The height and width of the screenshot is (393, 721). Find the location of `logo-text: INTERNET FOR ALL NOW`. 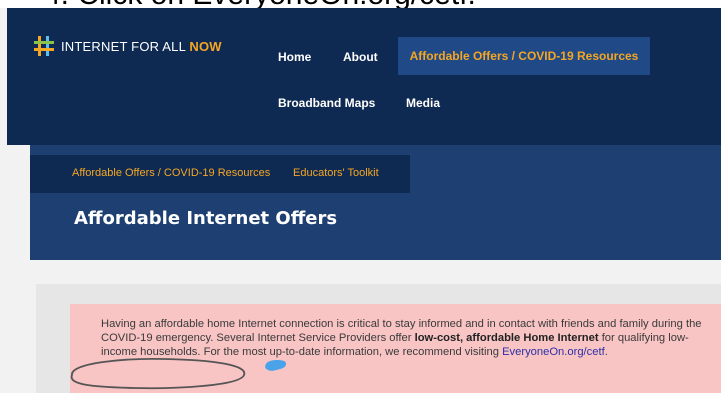

logo-text: INTERNET FOR ALL NOW is located at coordinates (141, 46).